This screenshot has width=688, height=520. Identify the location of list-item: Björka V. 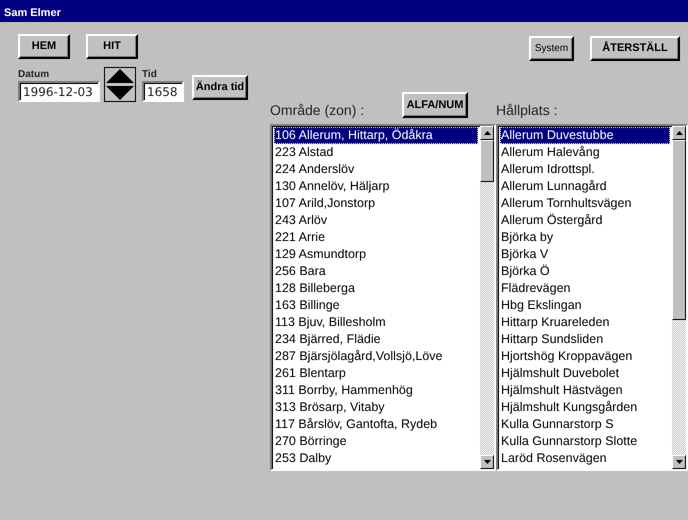
(585, 254).